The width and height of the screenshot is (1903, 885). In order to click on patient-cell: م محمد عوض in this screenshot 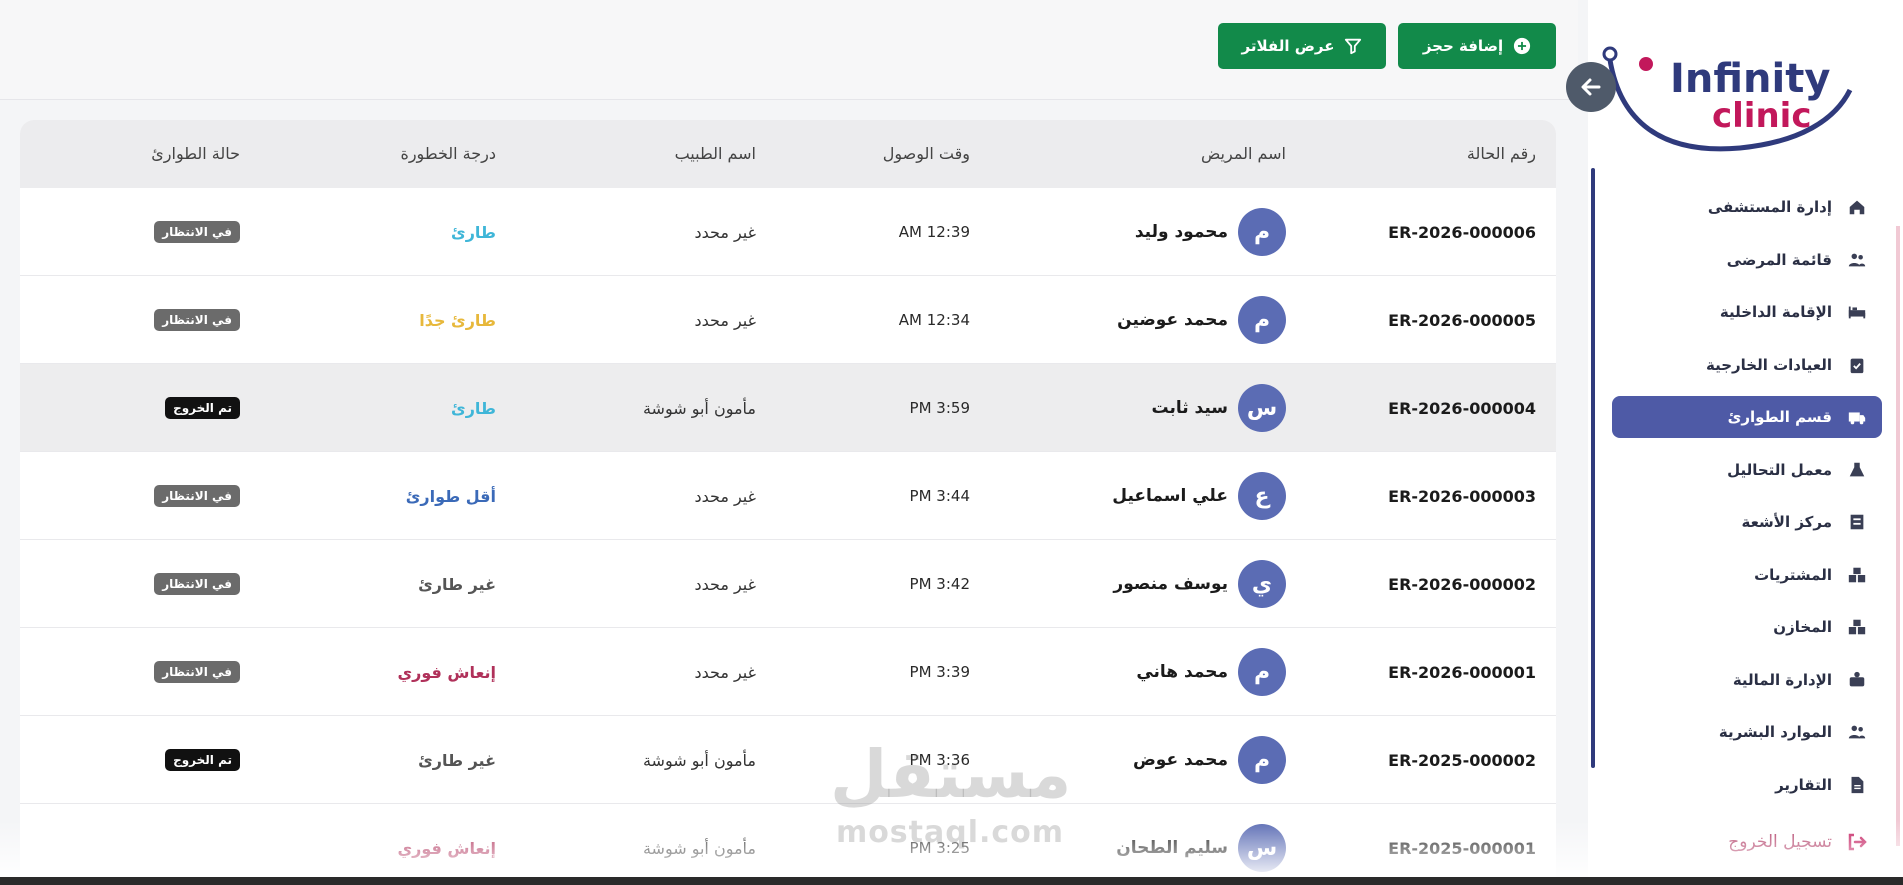, I will do `click(1209, 760)`.